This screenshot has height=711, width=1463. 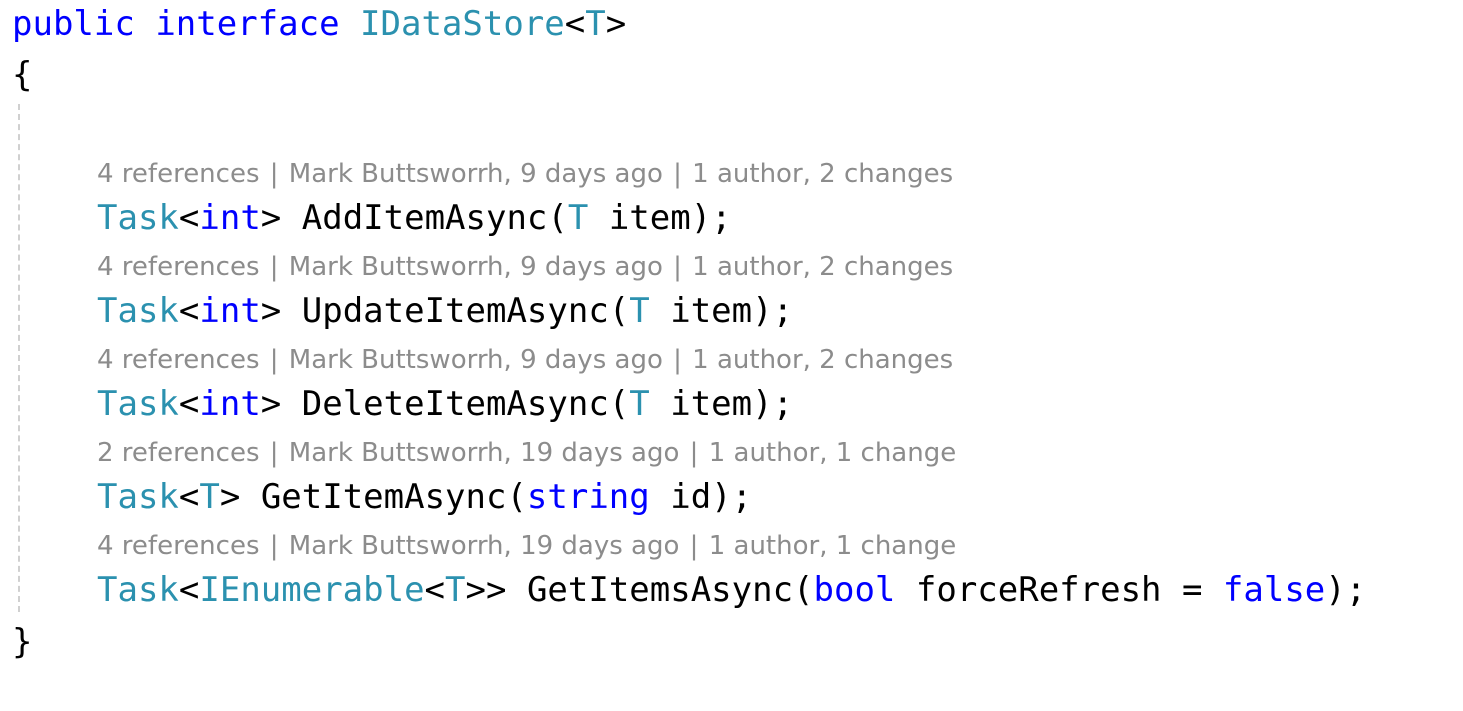 I want to click on keyword-interface: interface, so click(x=247, y=24).